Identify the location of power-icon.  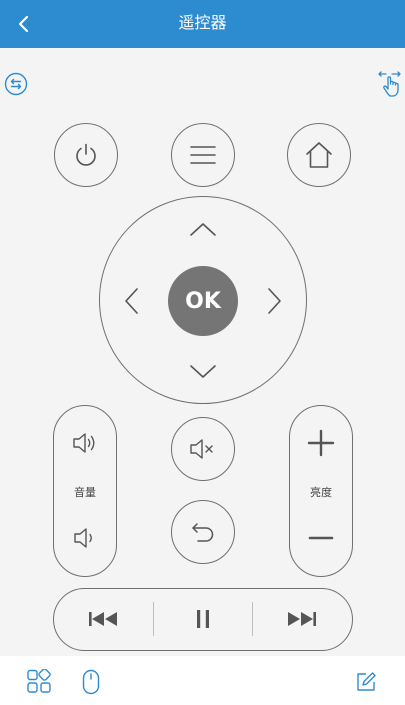
(86, 154).